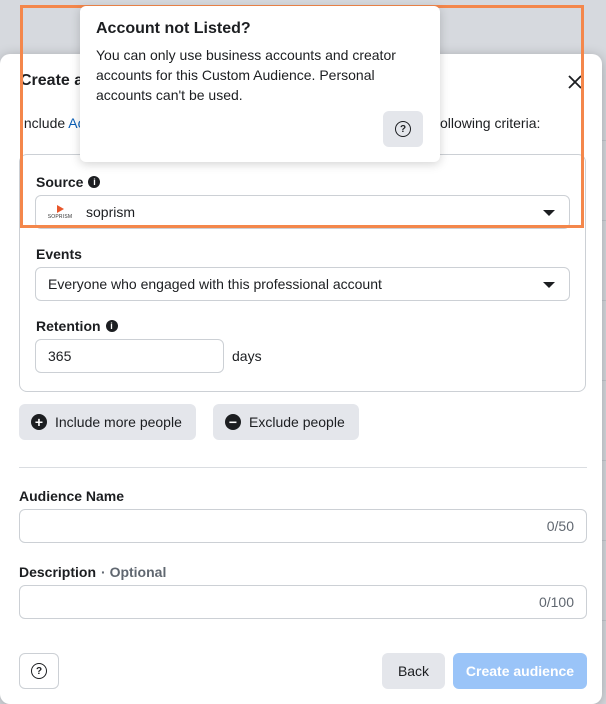 This screenshot has height=704, width=606. Describe the element at coordinates (520, 671) in the screenshot. I see `create-audience-button: Create audience` at that location.